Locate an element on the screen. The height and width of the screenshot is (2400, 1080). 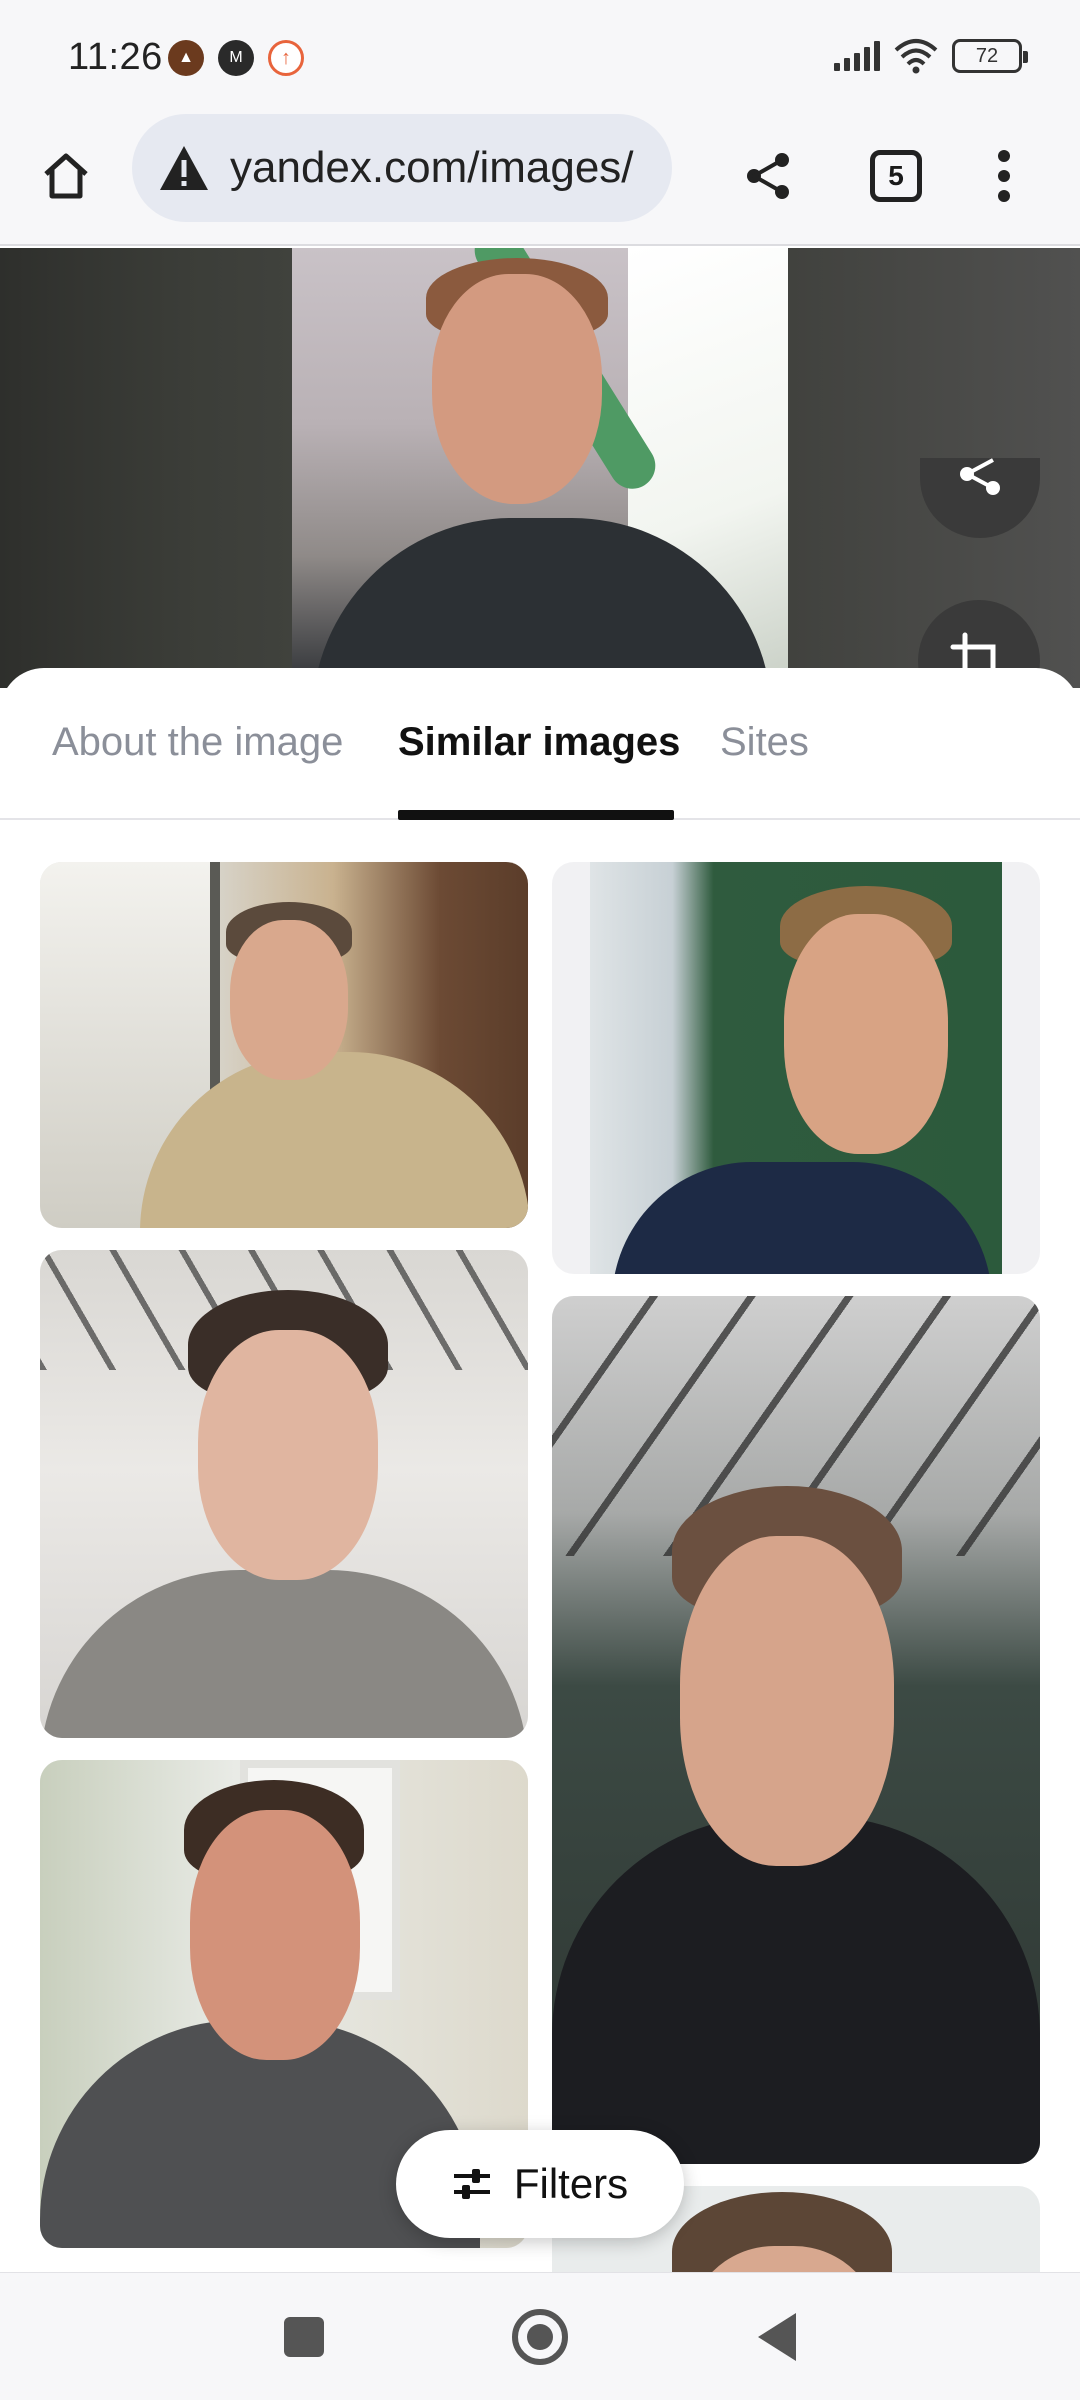
system-nav-bar is located at coordinates (540, 2336).